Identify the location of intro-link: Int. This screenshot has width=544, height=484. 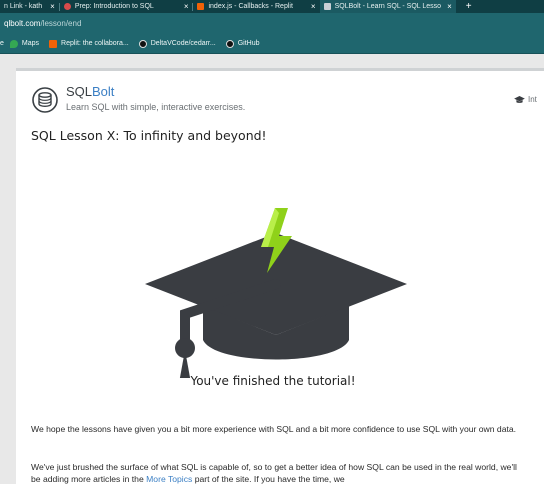
(525, 99).